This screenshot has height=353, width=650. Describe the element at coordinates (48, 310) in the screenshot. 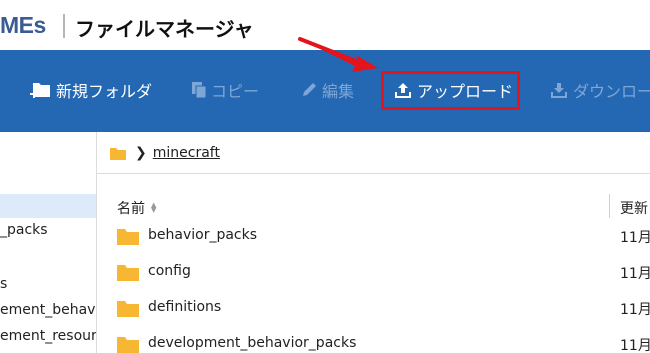

I see `sidebar-item-behavior: ement_behavior` at that location.